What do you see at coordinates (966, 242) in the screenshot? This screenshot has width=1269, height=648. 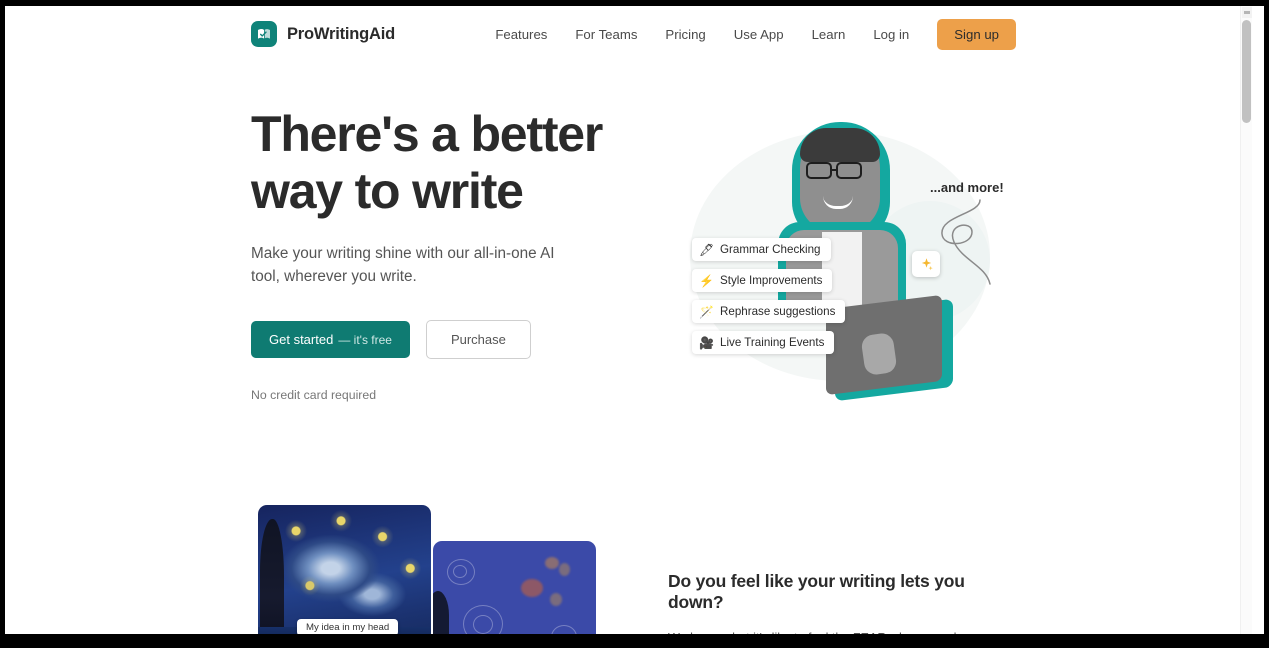 I see `squiggle-arrow-icon` at bounding box center [966, 242].